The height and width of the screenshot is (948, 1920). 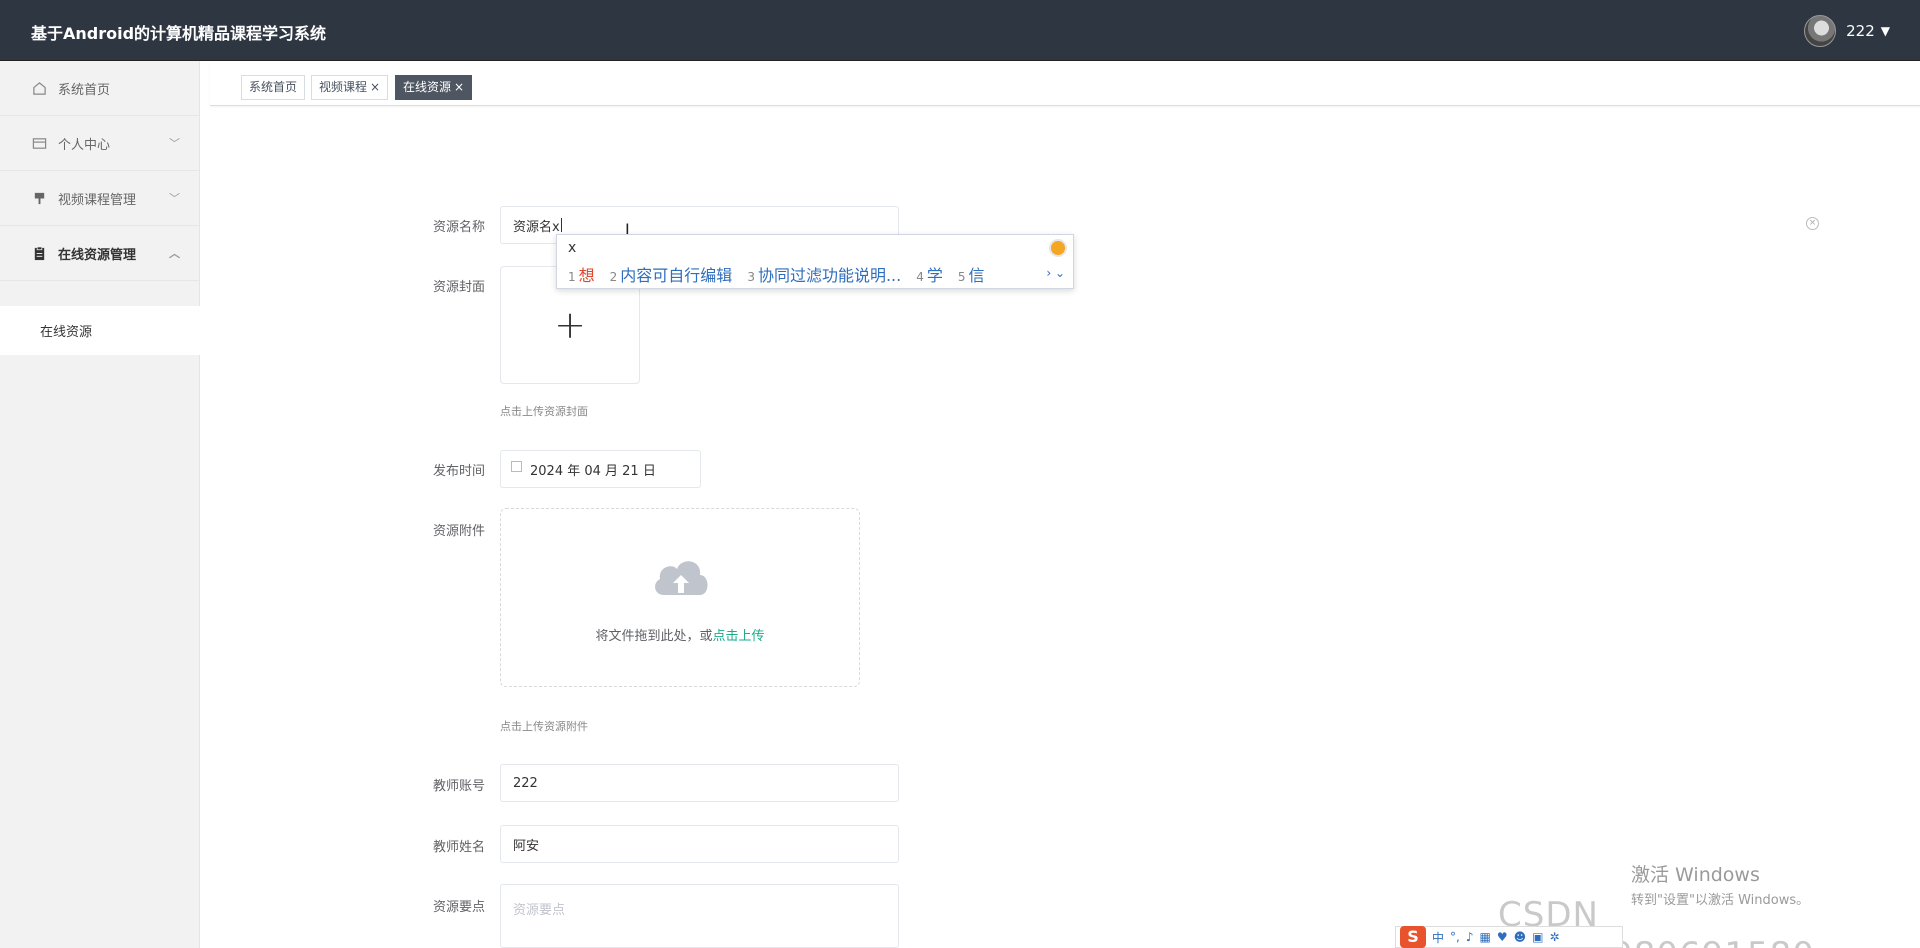 I want to click on wallet-icon, so click(x=39, y=143).